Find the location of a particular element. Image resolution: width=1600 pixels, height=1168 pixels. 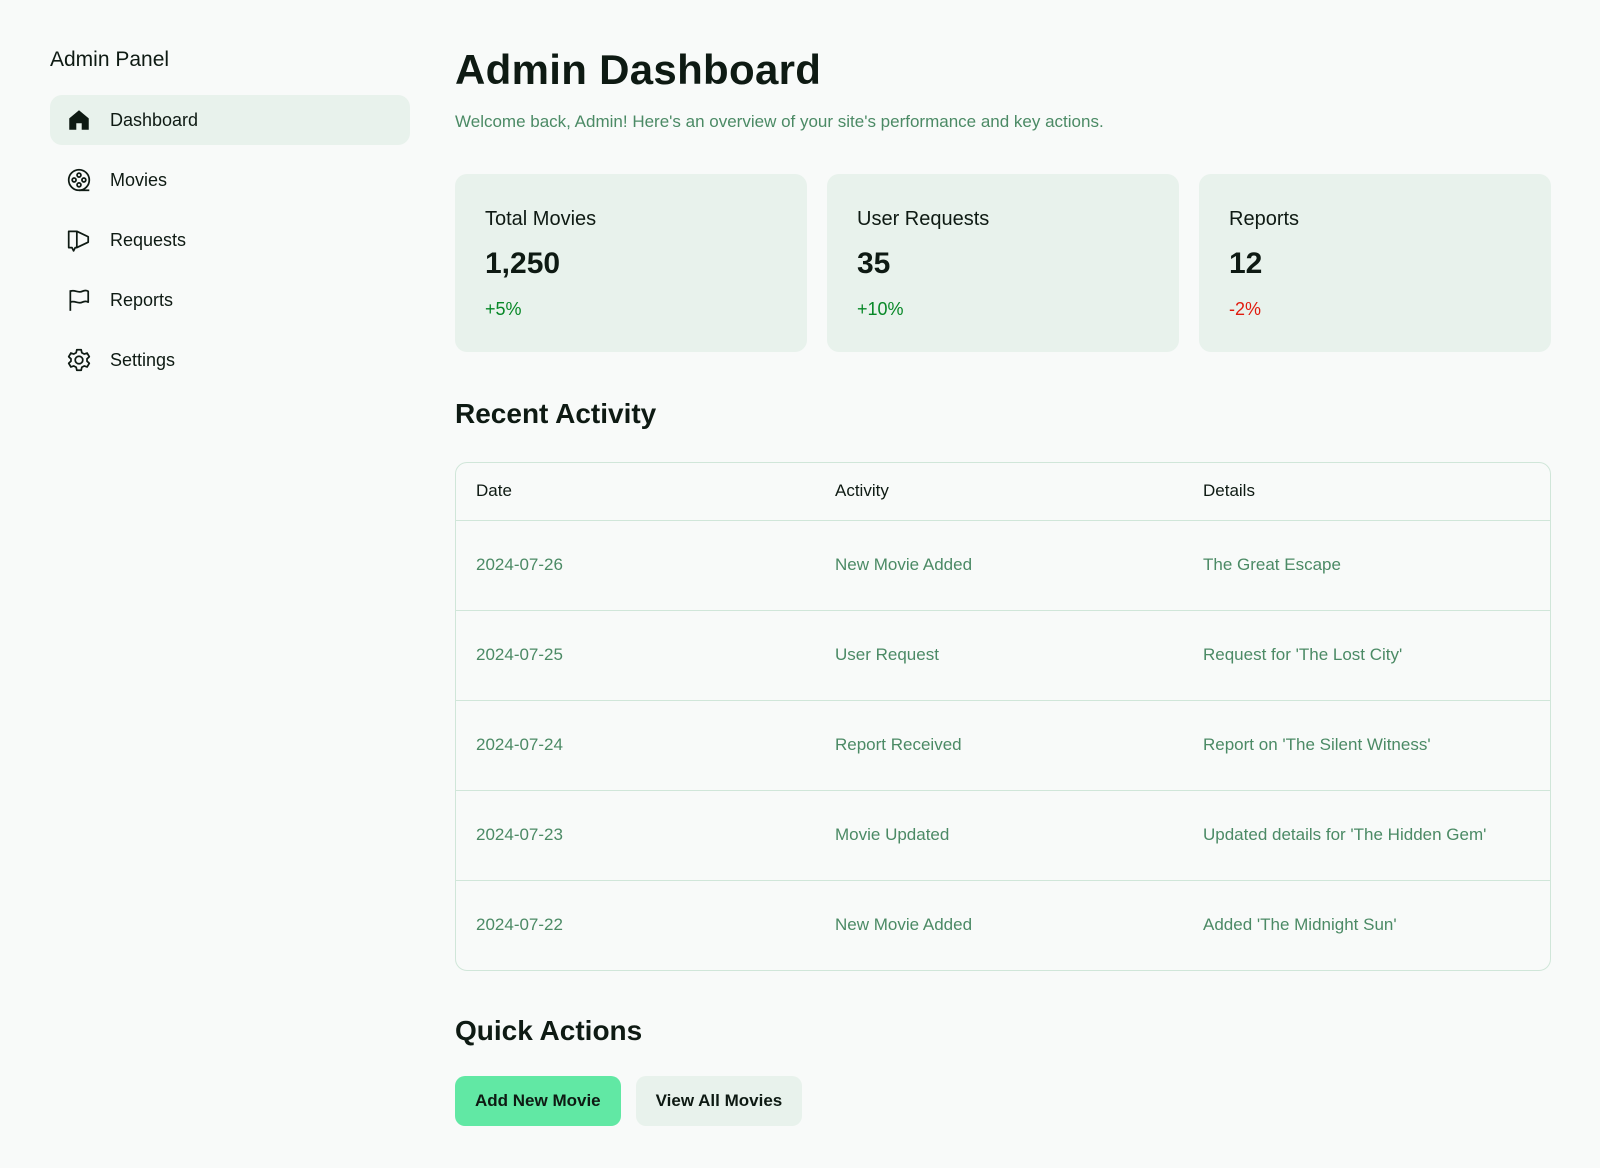

stat-change: +5% is located at coordinates (503, 309).